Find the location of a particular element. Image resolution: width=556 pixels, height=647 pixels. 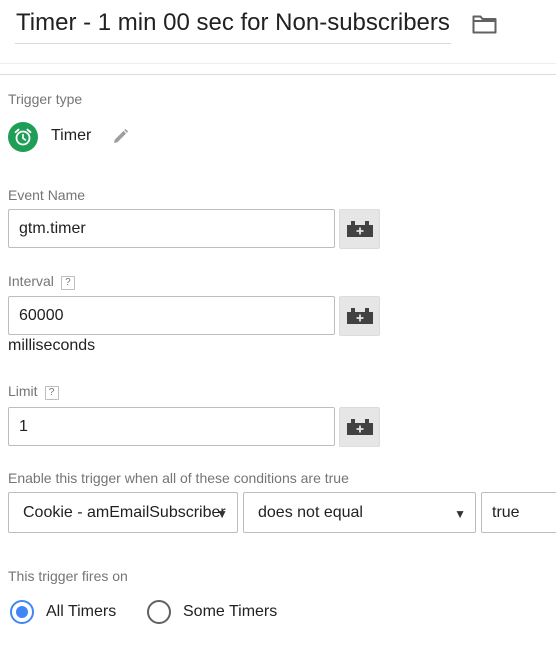

condition-operator-value: does not equal is located at coordinates (310, 512).